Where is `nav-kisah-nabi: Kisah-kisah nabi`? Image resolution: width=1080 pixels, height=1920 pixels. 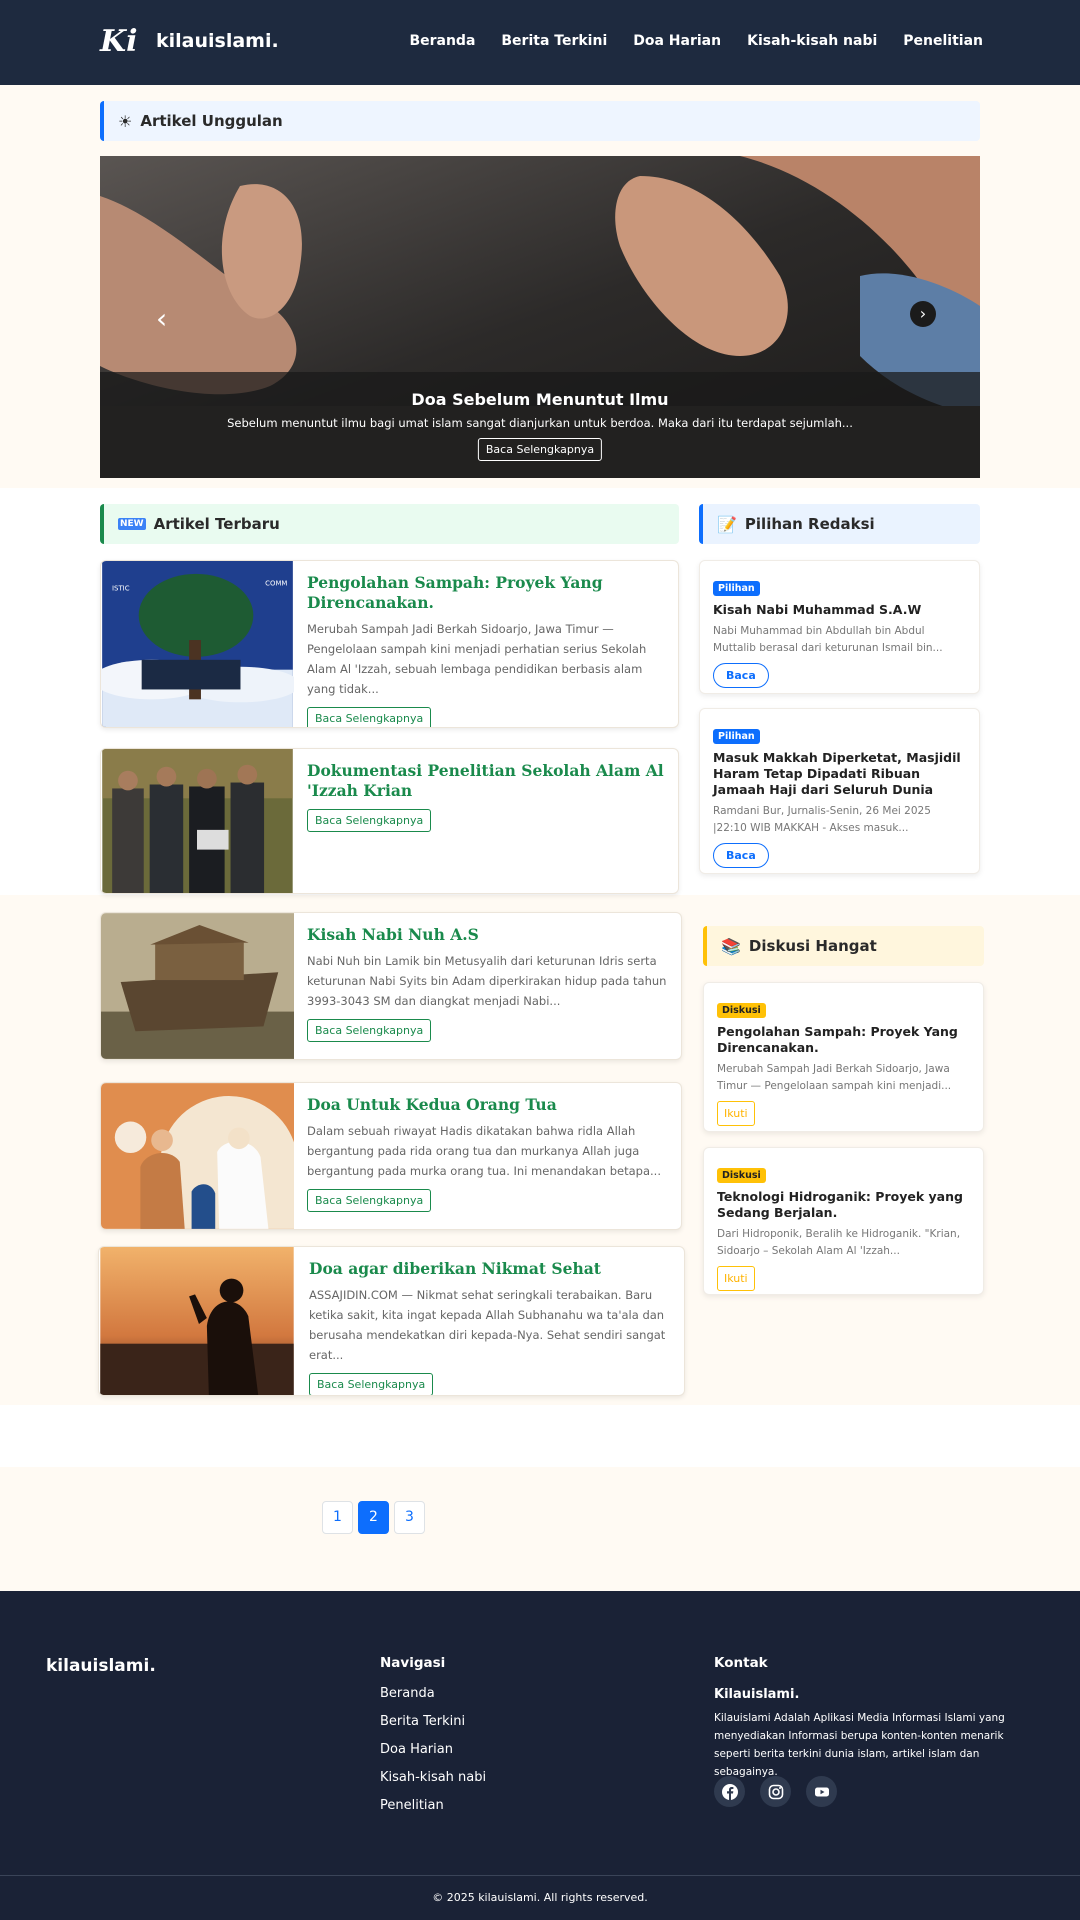
nav-kisah-nabi: Kisah-kisah nabi is located at coordinates (812, 41).